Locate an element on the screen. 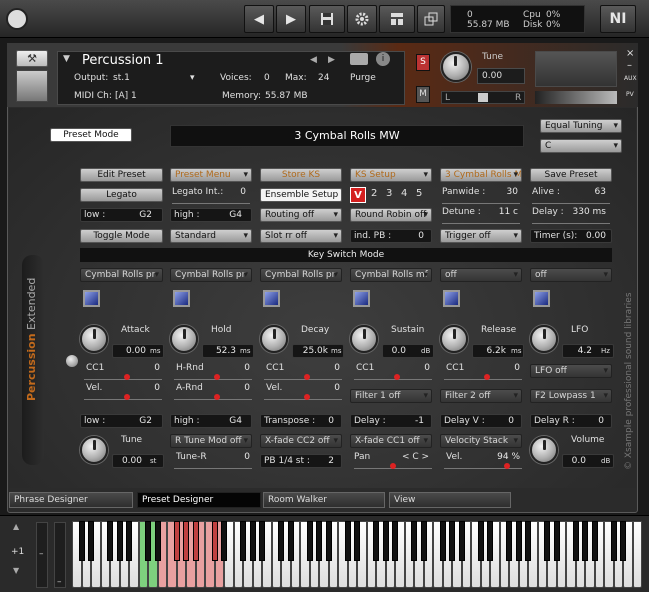 The height and width of the screenshot is (592, 649). output-dropdown-icon: ▾ is located at coordinates (192, 78).